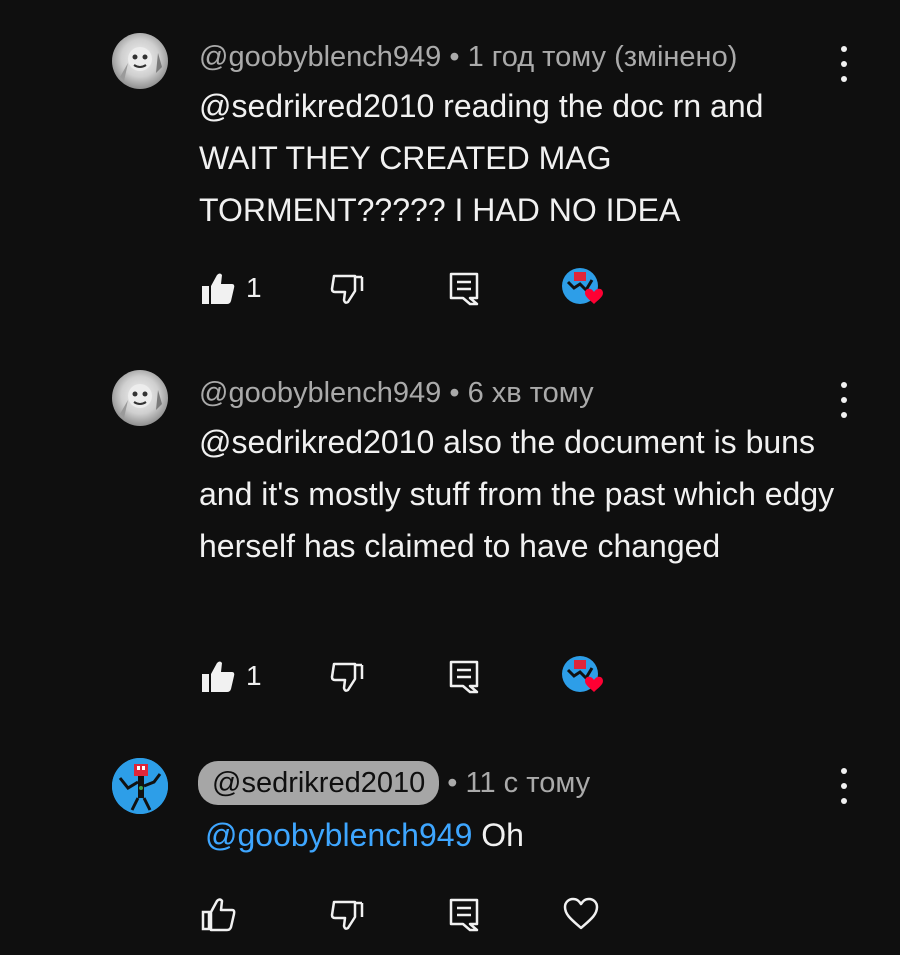 The width and height of the screenshot is (900, 955). I want to click on comment-meta: @goobyblench949 • 6 хв тому, so click(396, 393).